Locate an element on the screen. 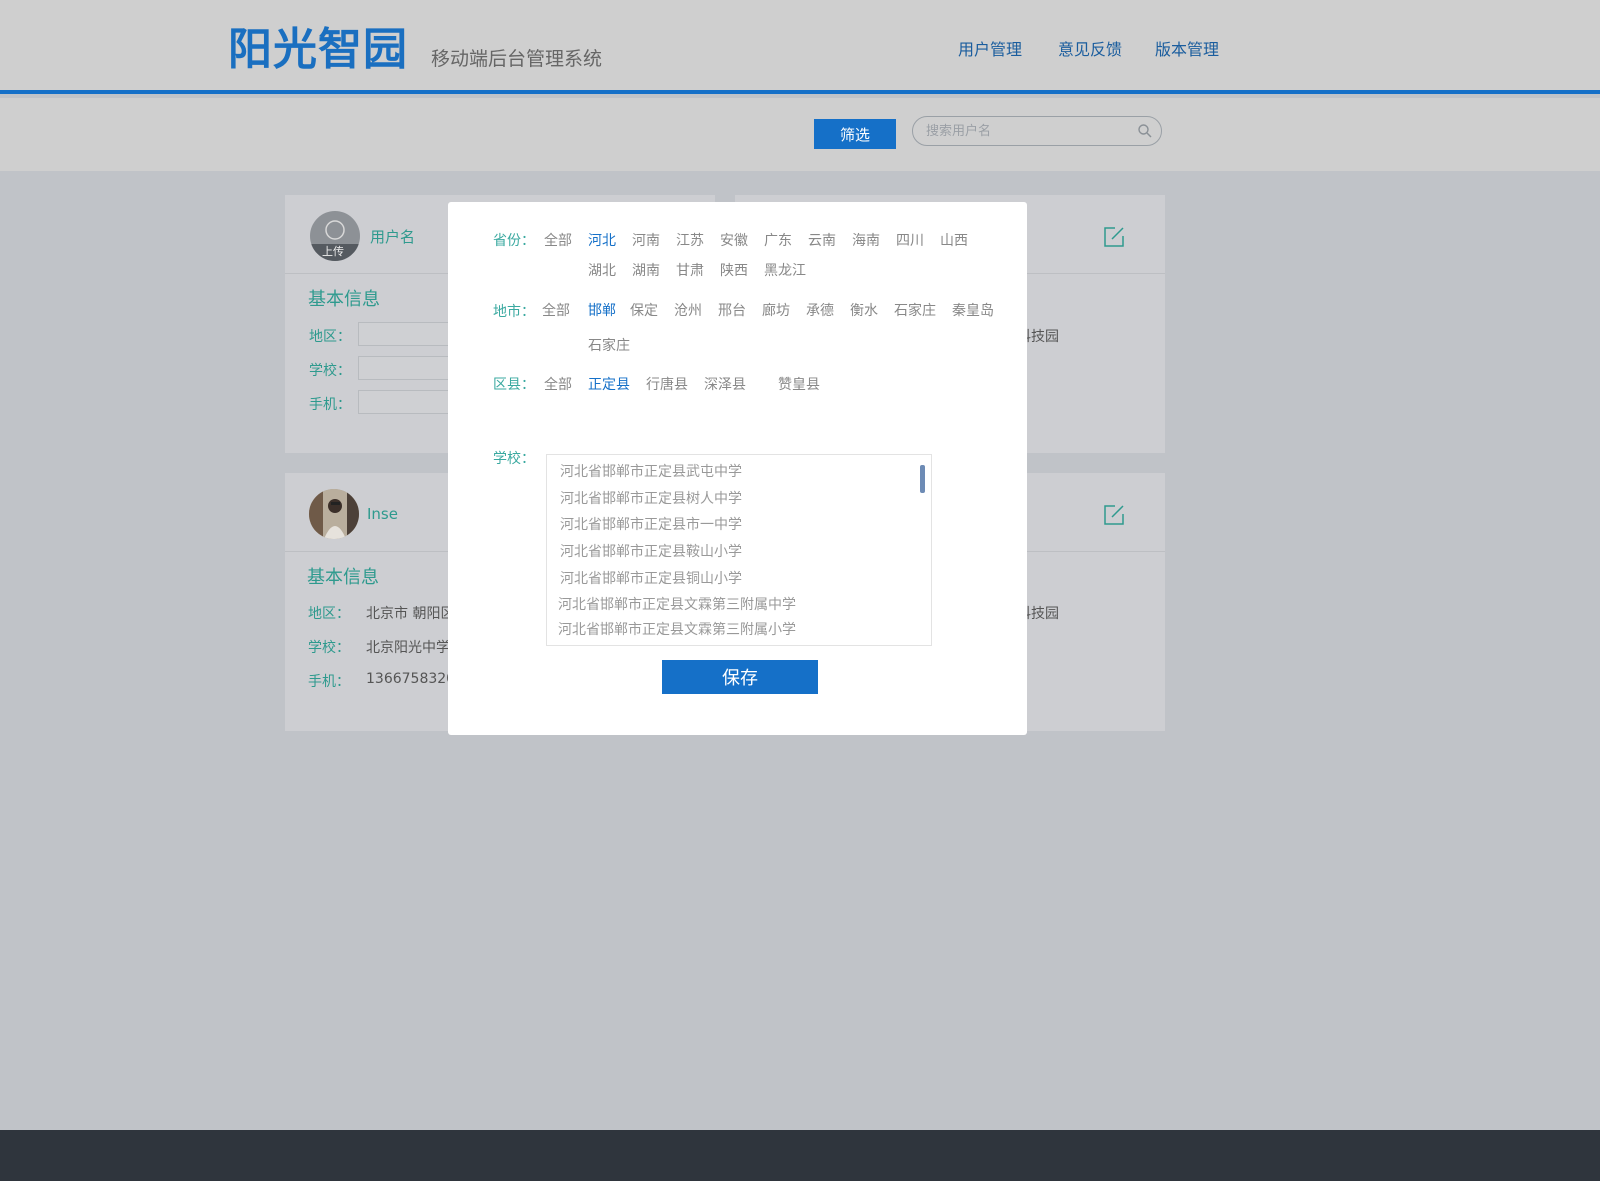 This screenshot has height=1181, width=1600. city-option: 秦皇岛 is located at coordinates (973, 310).